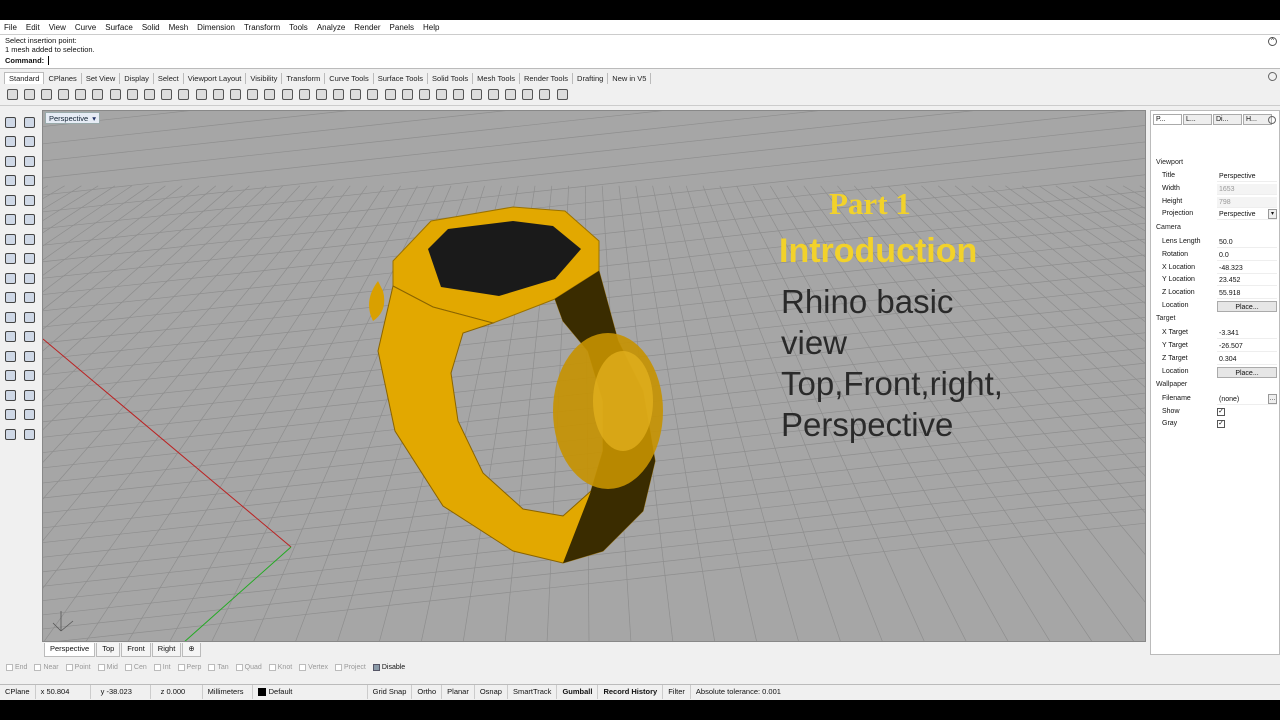 This screenshot has width=1280, height=720. I want to click on check-icon, so click(29, 415).